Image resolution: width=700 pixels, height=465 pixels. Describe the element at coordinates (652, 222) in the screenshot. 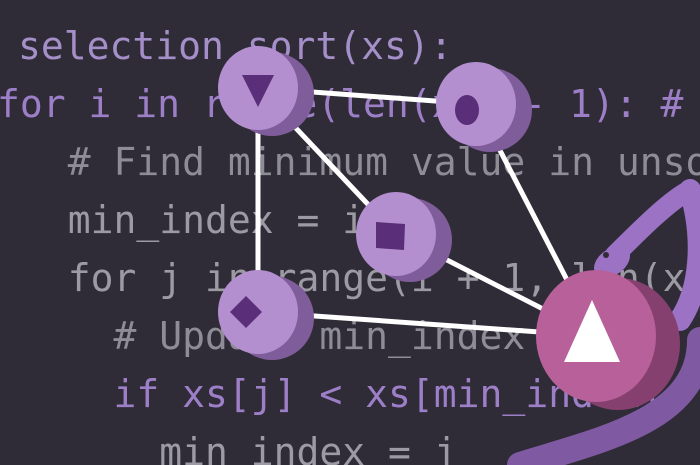

I see `snake-upper` at that location.